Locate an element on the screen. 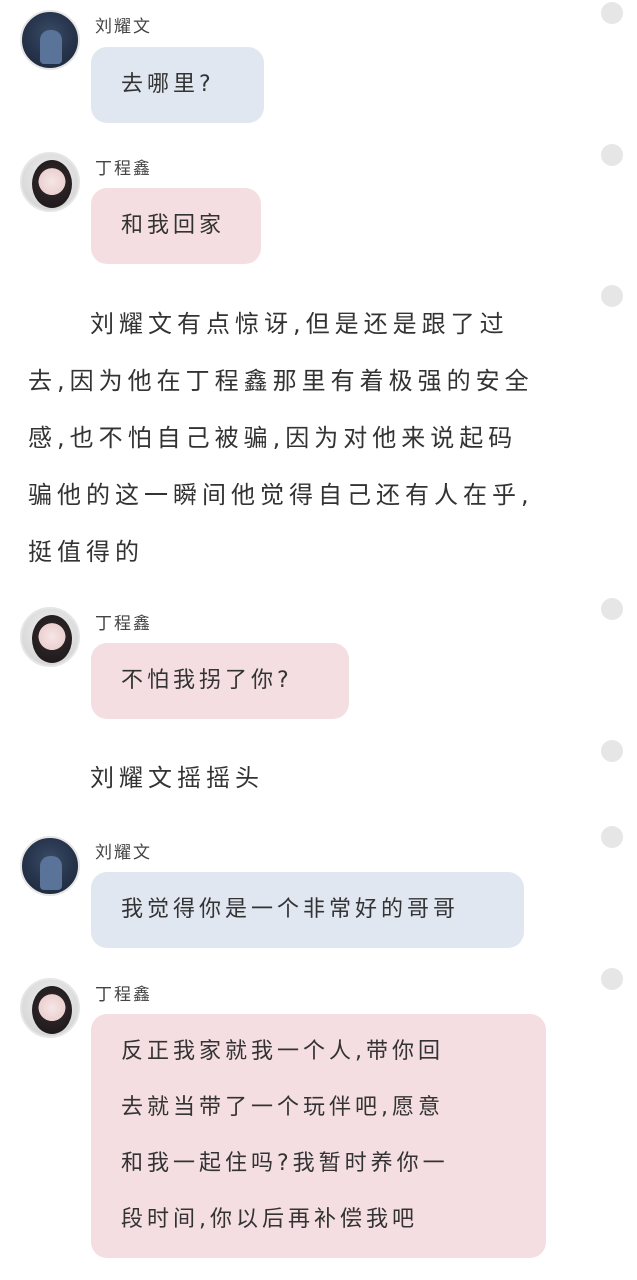  message-text: 我觉得你是一个非常好的哥哥 is located at coordinates (290, 909).